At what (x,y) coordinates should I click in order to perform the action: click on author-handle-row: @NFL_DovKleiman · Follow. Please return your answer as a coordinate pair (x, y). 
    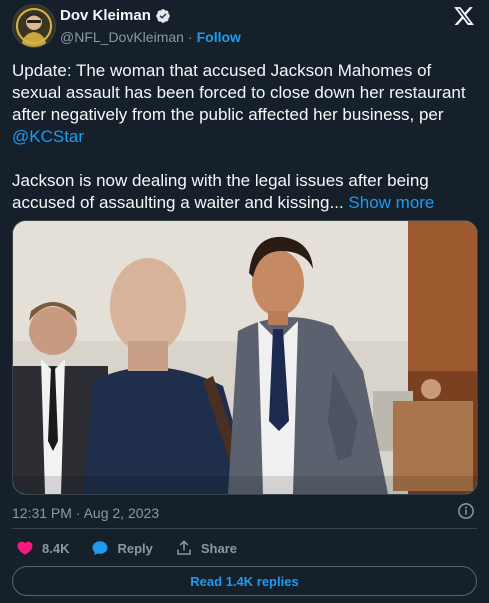
    Looking at the image, I should click on (150, 37).